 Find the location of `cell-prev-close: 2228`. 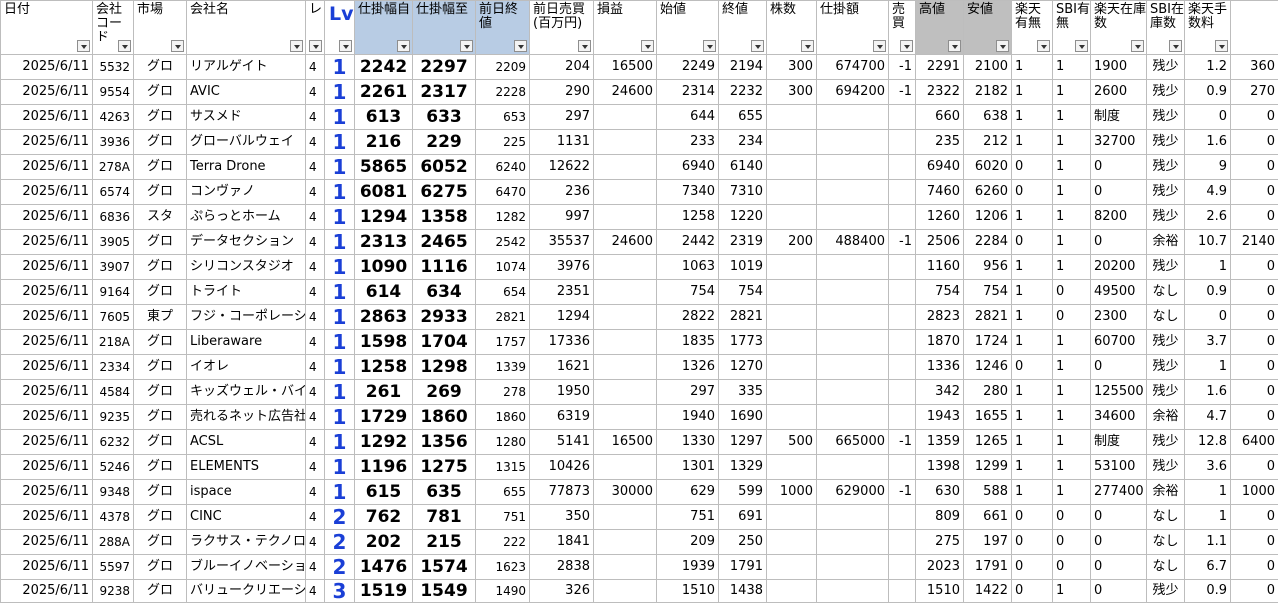

cell-prev-close: 2228 is located at coordinates (502, 92).